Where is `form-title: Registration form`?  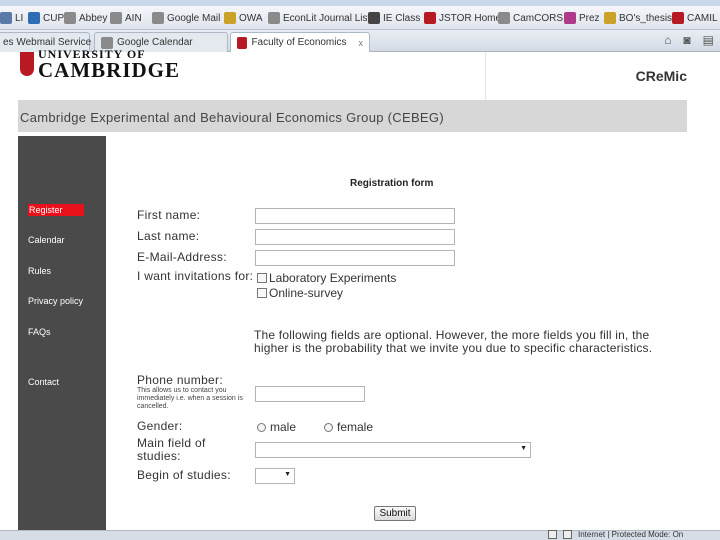 form-title: Registration form is located at coordinates (392, 183).